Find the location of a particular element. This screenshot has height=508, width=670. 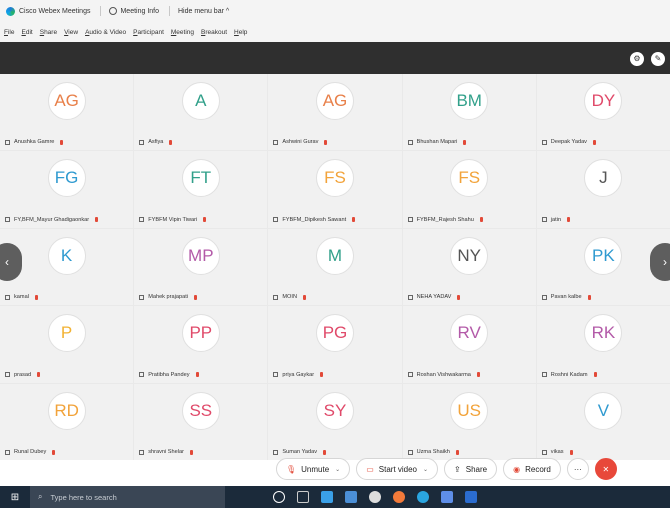

participant-tile: AG Anushka Gamre is located at coordinates (67, 112).